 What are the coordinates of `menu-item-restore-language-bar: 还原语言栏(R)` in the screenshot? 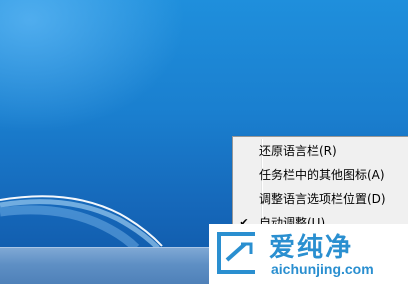 It's located at (321, 151).